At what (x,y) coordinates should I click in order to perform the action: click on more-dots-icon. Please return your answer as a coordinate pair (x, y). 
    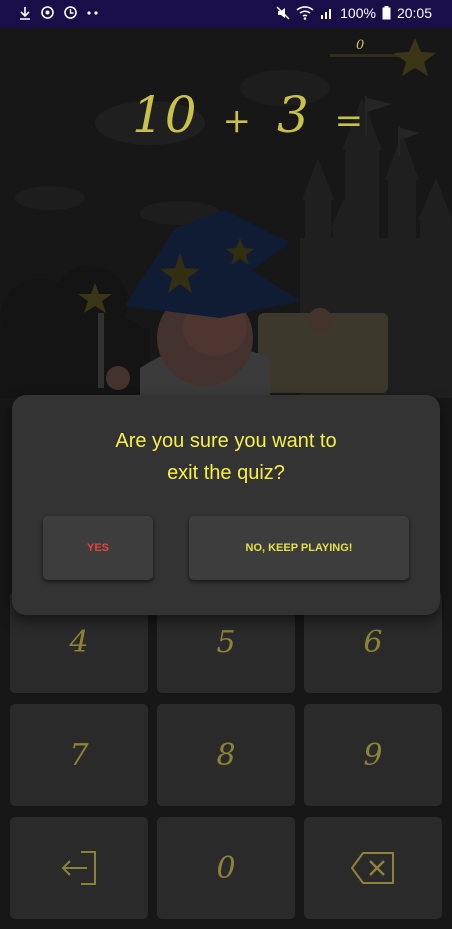
    Looking at the image, I should click on (92, 12).